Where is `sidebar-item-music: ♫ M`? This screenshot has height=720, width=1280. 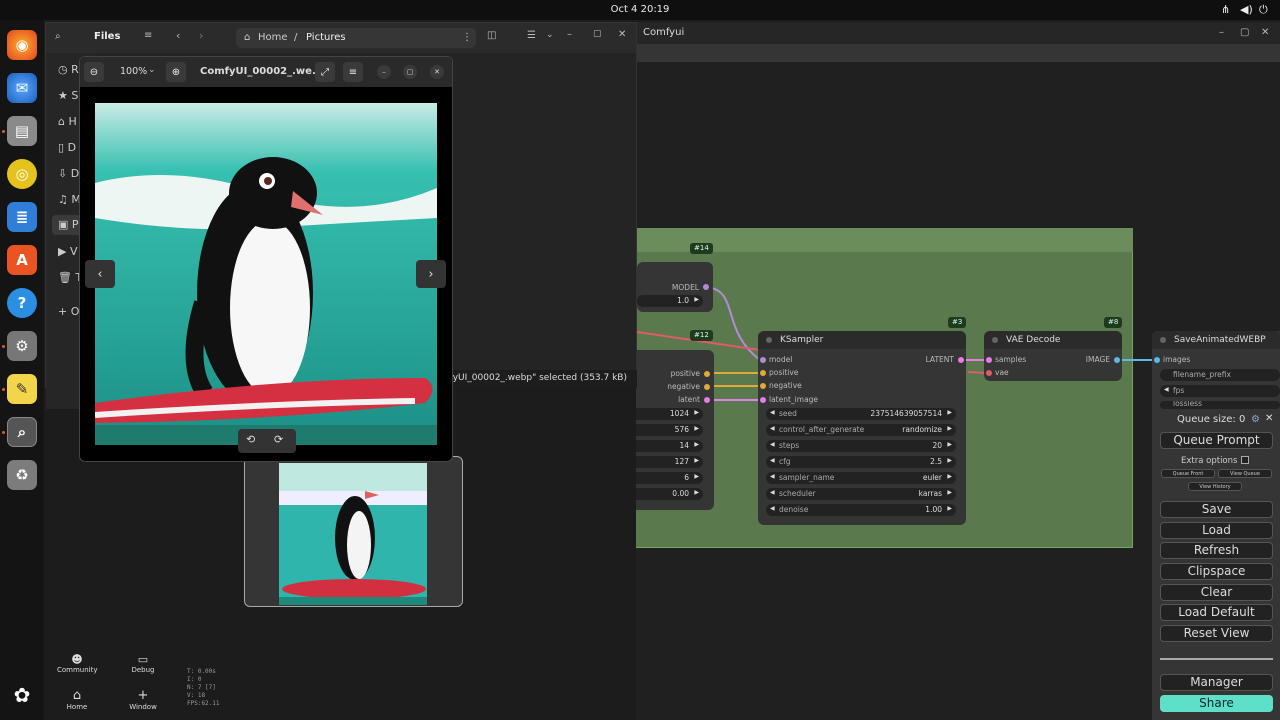
sidebar-item-music: ♫ M is located at coordinates (69, 199).